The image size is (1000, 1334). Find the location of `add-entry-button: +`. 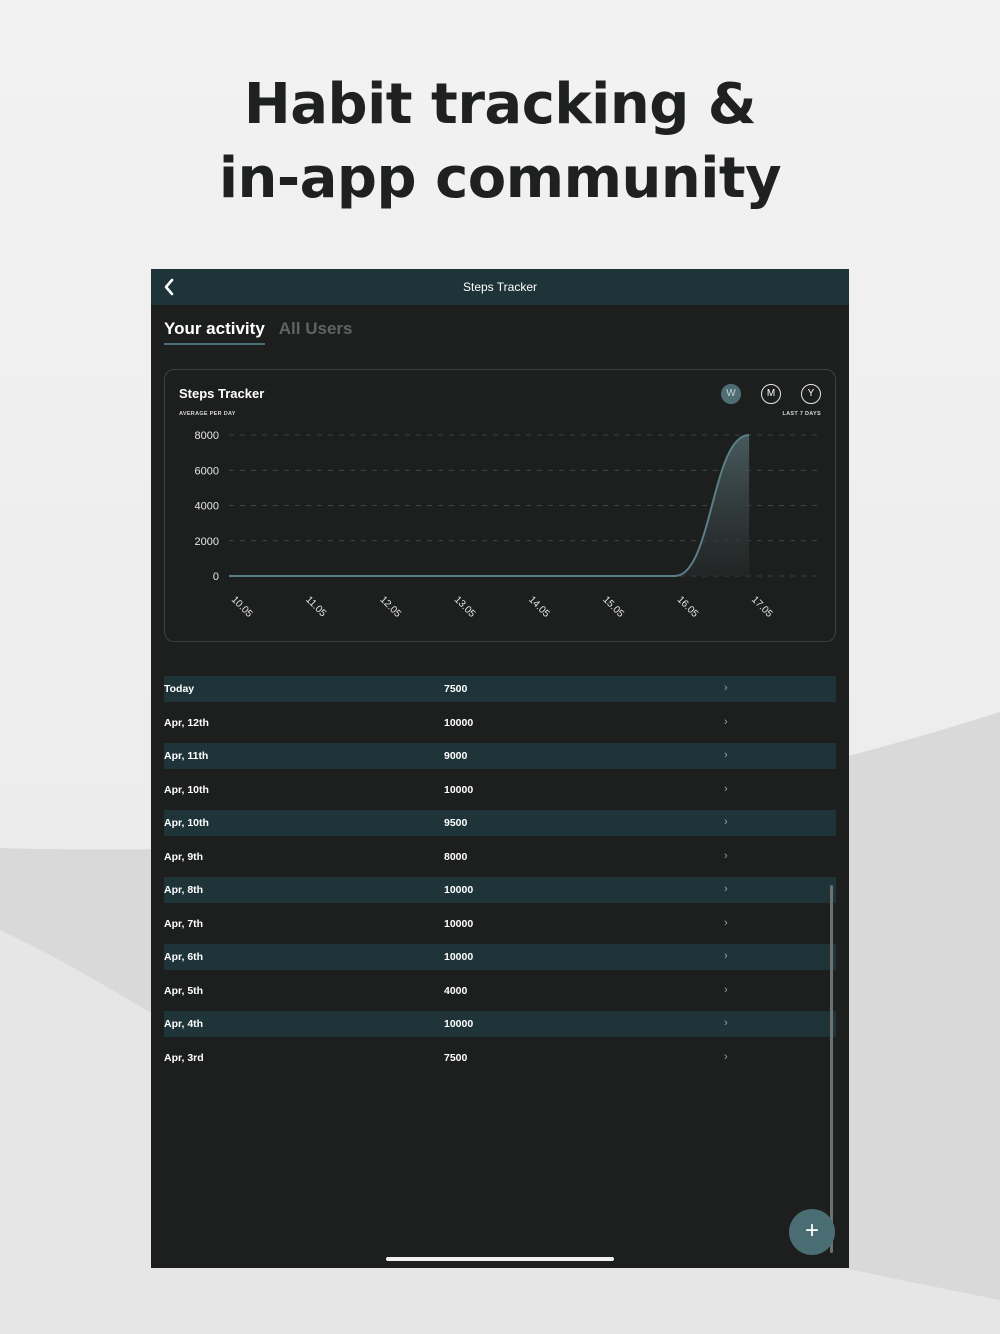

add-entry-button: + is located at coordinates (812, 1232).